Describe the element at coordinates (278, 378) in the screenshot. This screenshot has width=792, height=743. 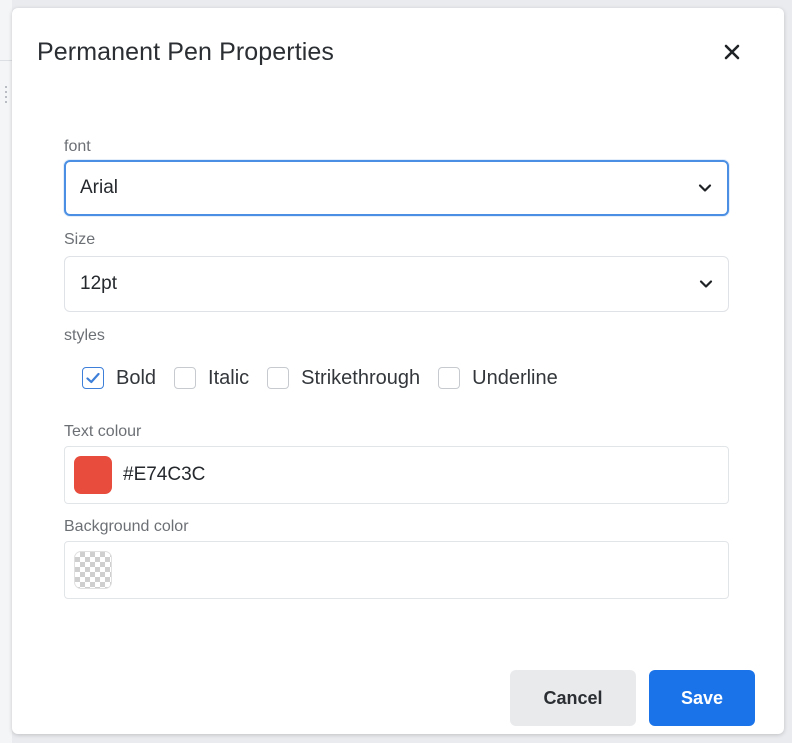
I see `strikethrough-checkbox` at that location.